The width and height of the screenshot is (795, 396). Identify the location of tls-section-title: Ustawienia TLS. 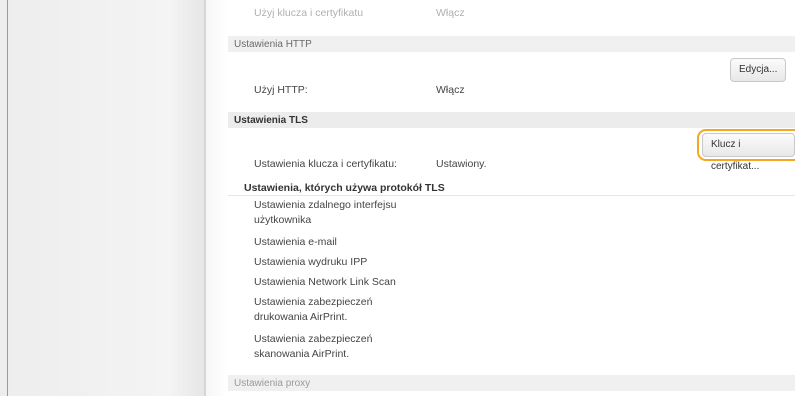
(271, 120).